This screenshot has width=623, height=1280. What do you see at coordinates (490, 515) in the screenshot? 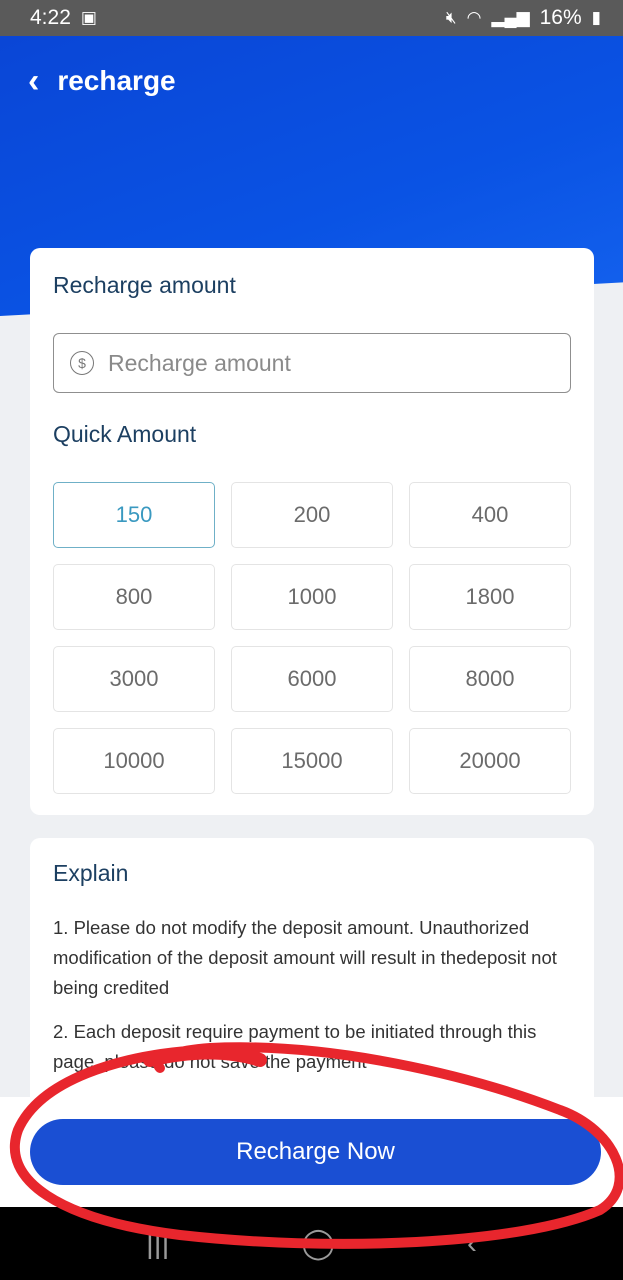
I see `quick-amount-button: 400` at bounding box center [490, 515].